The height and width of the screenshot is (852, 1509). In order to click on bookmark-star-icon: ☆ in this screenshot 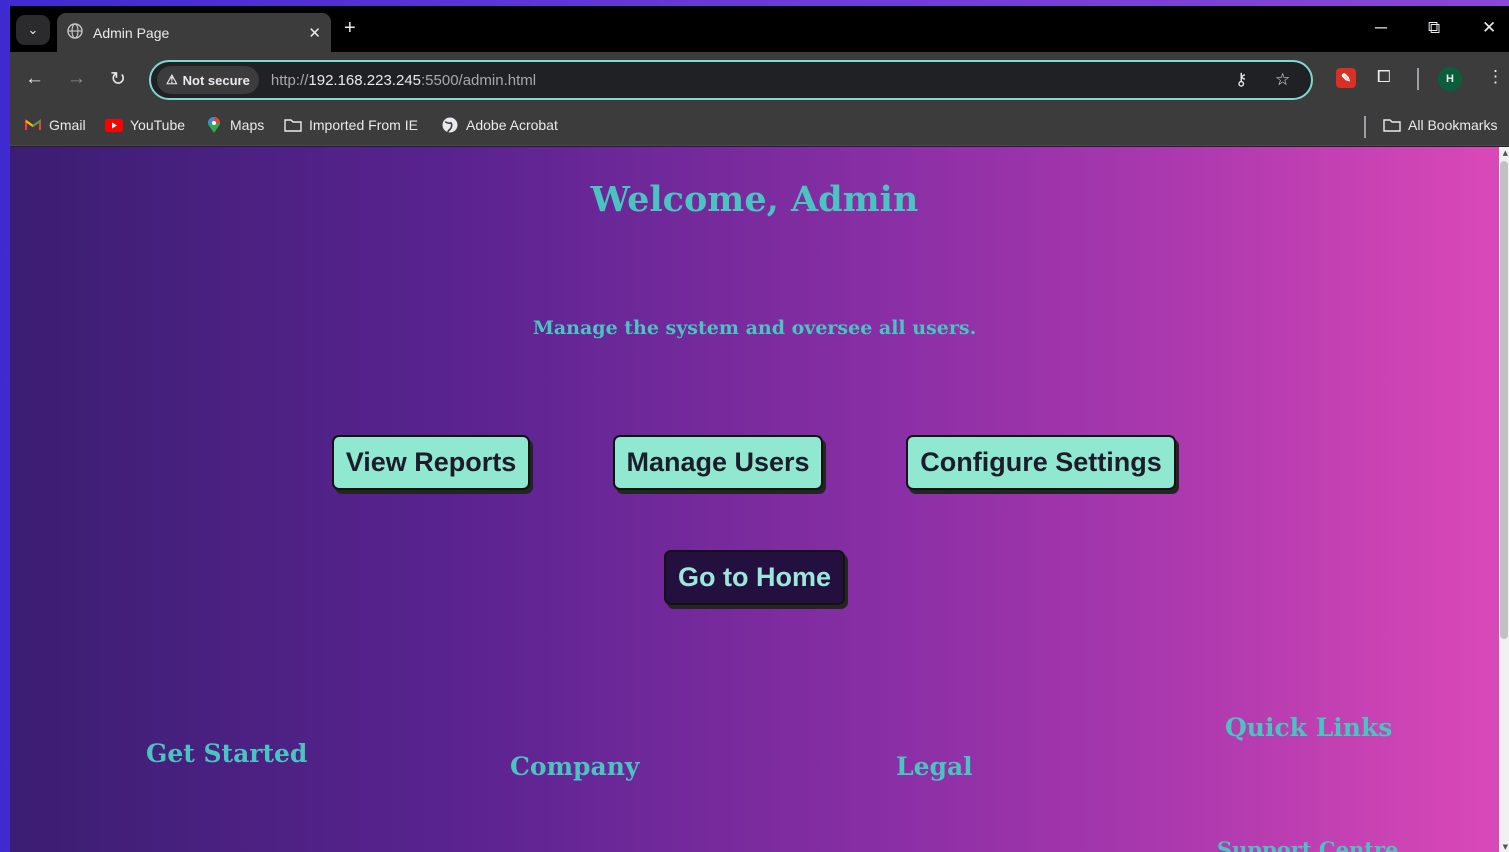, I will do `click(1282, 80)`.